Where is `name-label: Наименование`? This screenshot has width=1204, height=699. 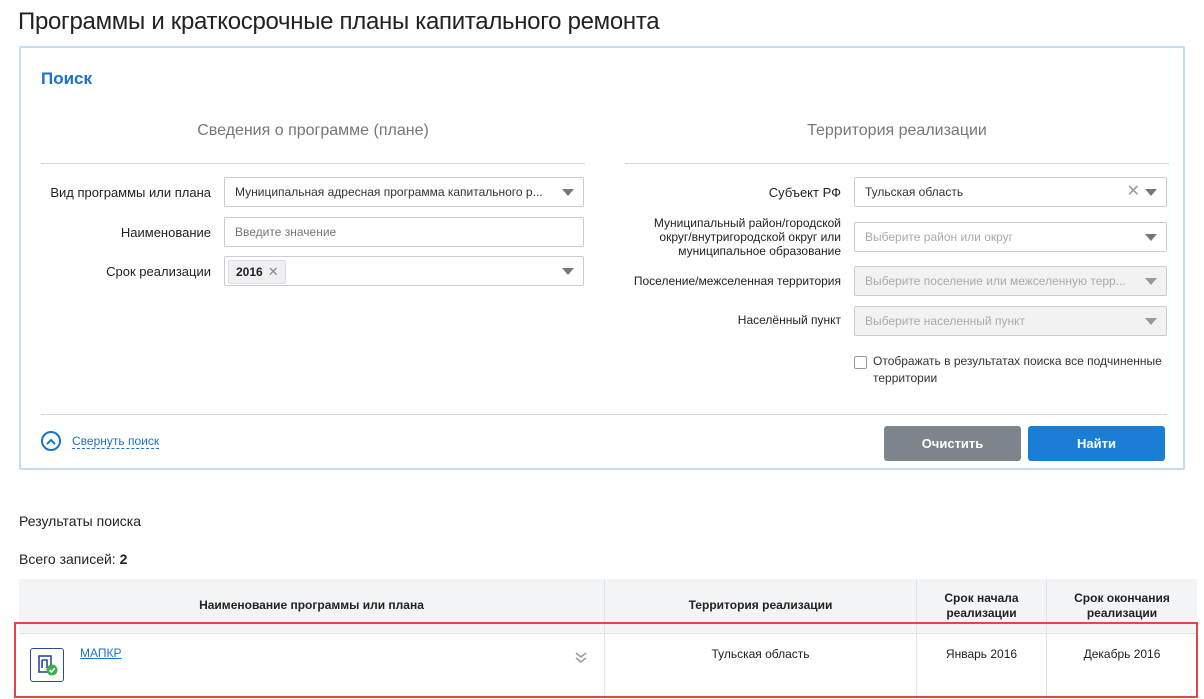 name-label: Наименование is located at coordinates (165, 232).